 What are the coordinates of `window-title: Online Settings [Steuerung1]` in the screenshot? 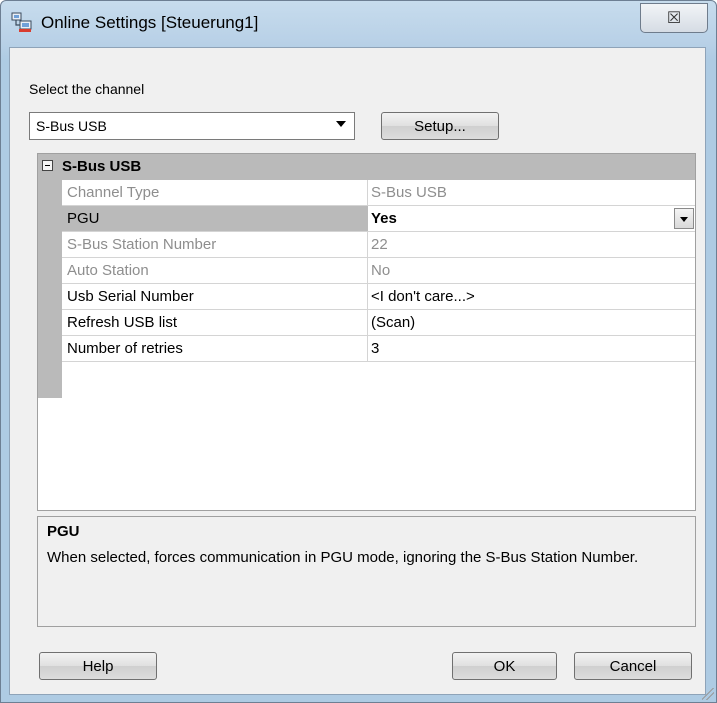 It's located at (150, 22).